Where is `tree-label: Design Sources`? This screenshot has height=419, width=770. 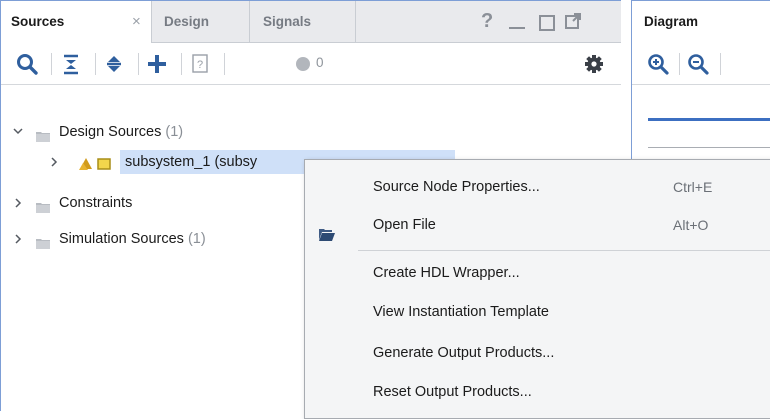
tree-label: Design Sources is located at coordinates (110, 132).